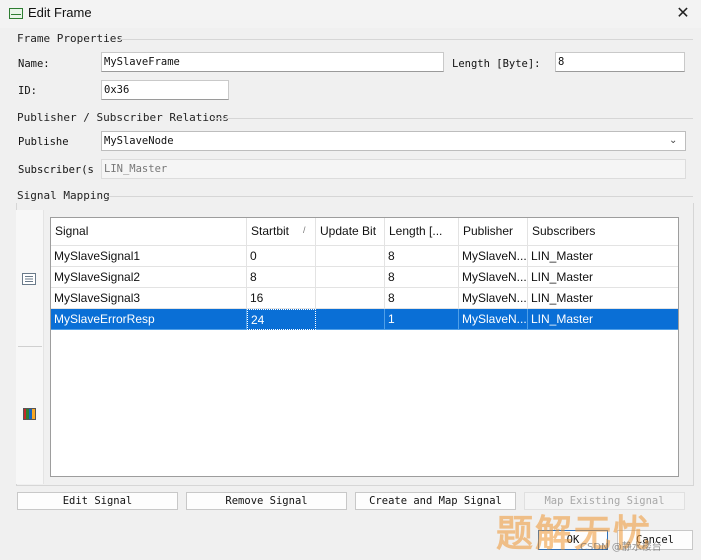 The width and height of the screenshot is (701, 560). I want to click on window-title: Edit Frame, so click(60, 12).